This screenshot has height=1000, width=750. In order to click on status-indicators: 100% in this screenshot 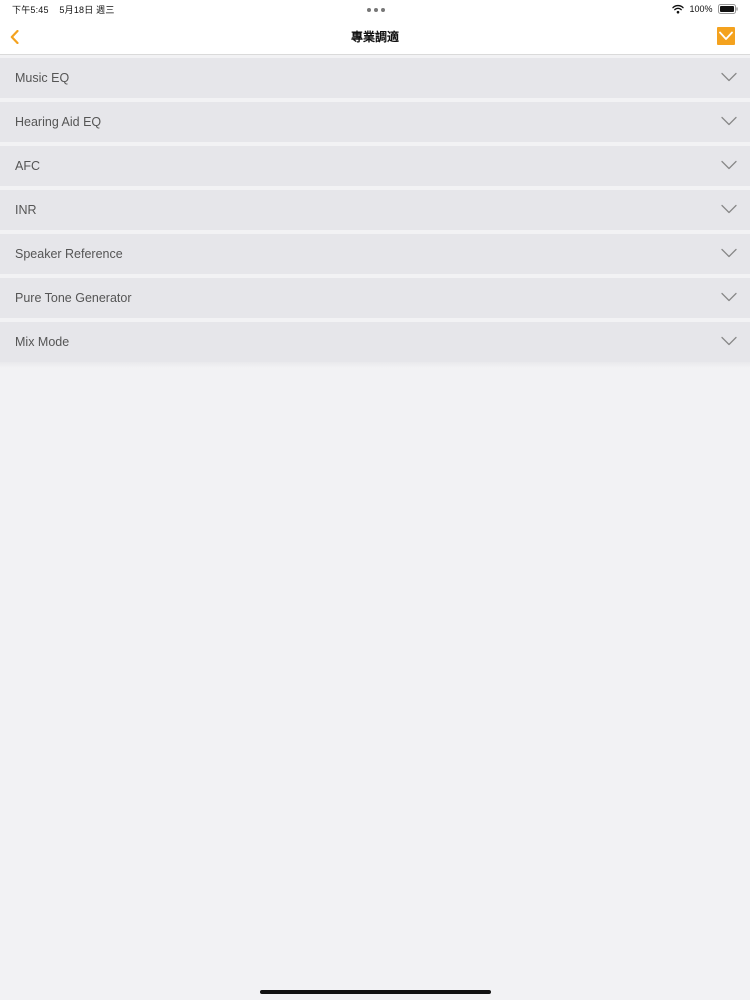, I will do `click(705, 9)`.